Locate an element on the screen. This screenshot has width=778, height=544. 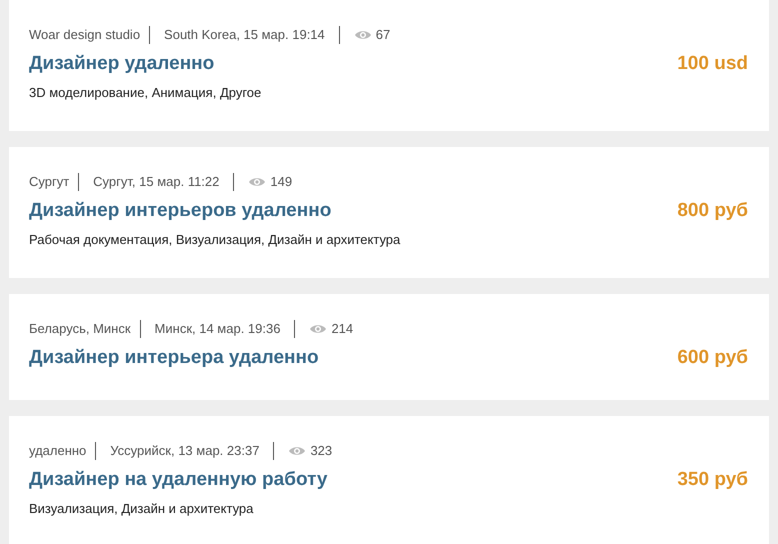
category-tags: Визуализация, Дизайн и архитектура is located at coordinates (141, 509).